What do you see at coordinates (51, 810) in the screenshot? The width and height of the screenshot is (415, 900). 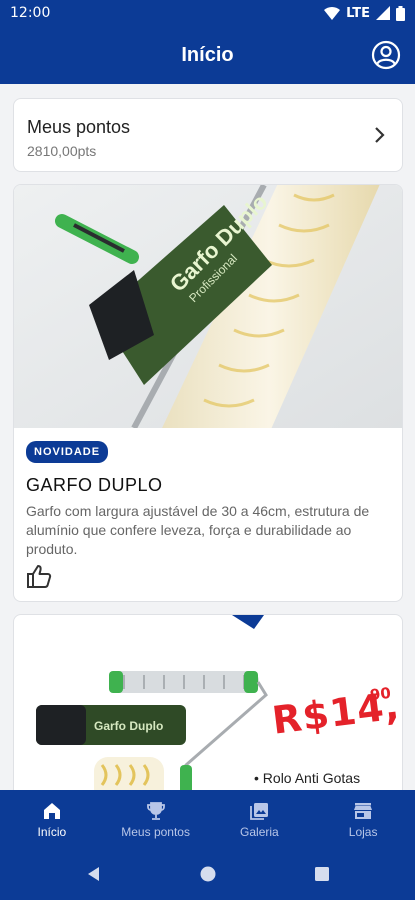 I see `home-icon` at bounding box center [51, 810].